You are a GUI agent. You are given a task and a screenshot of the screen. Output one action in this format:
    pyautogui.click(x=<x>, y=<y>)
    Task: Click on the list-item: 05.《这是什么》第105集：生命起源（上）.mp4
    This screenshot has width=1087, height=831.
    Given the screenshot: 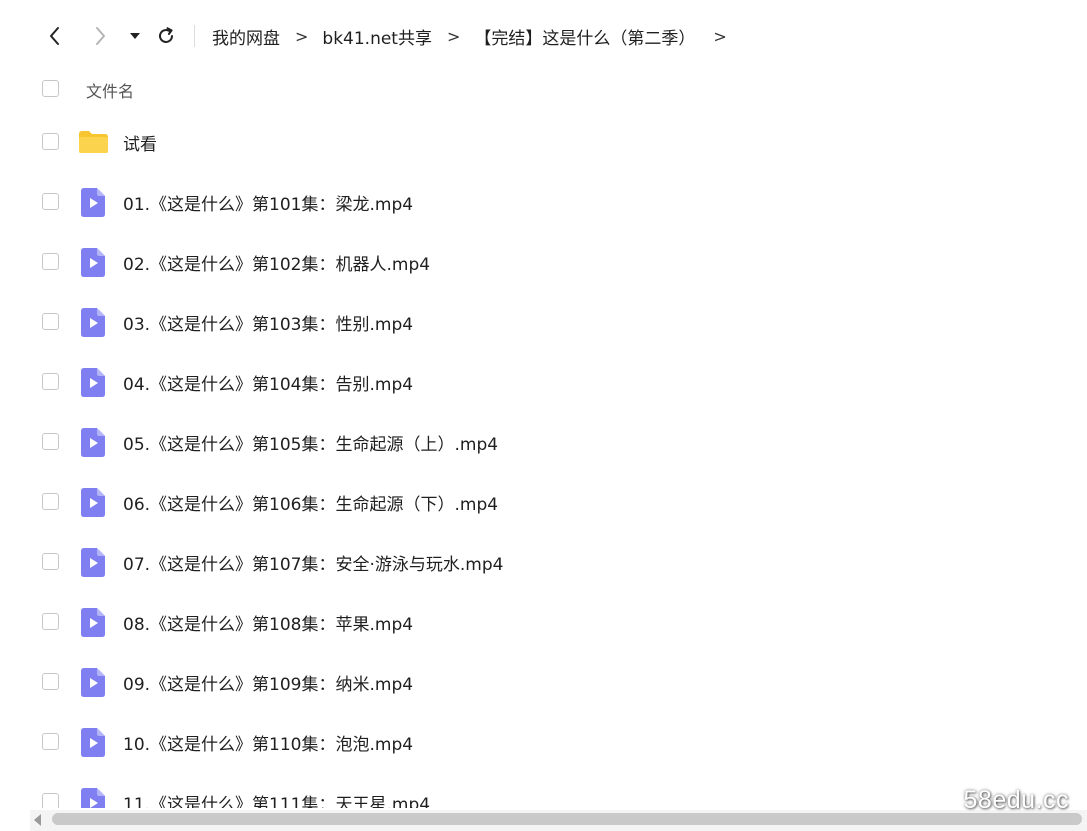 What is the action you would take?
    pyautogui.click(x=543, y=442)
    